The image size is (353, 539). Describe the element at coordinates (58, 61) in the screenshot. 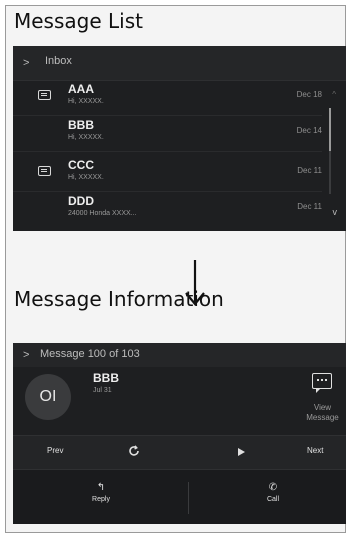

I see `inbox-label: Inbox` at that location.